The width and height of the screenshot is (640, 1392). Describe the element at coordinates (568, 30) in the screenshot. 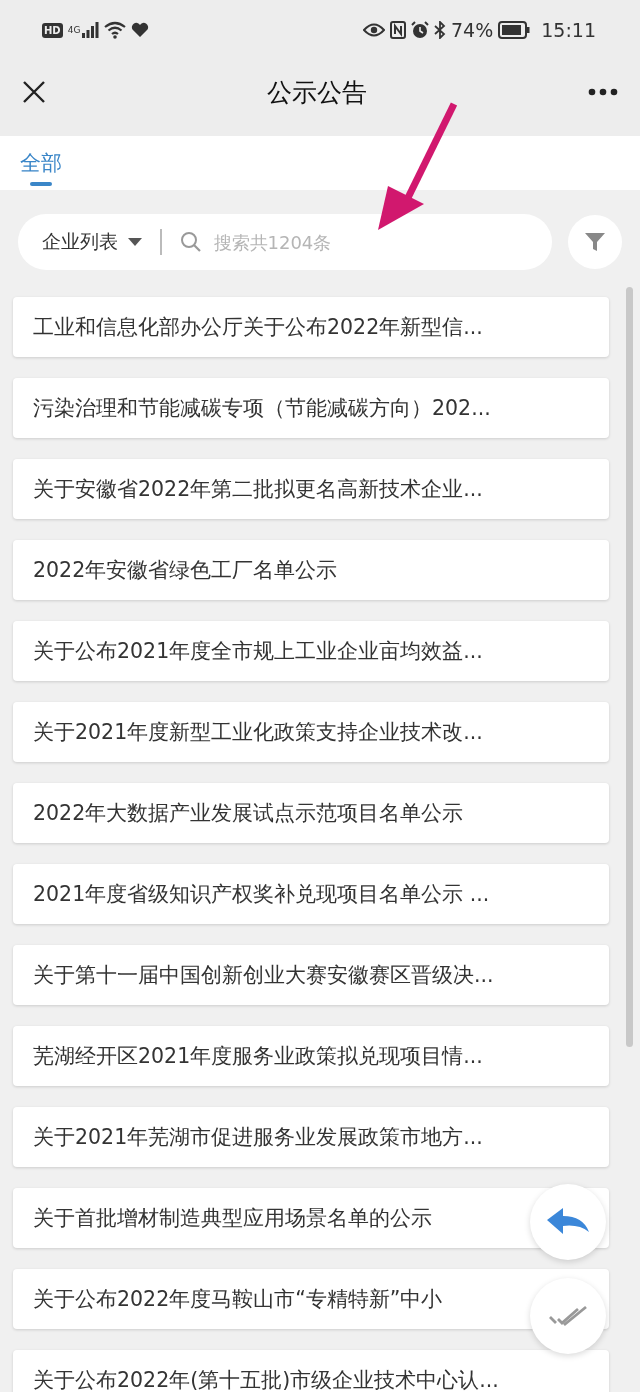

I see `clock-time: 15:11` at that location.